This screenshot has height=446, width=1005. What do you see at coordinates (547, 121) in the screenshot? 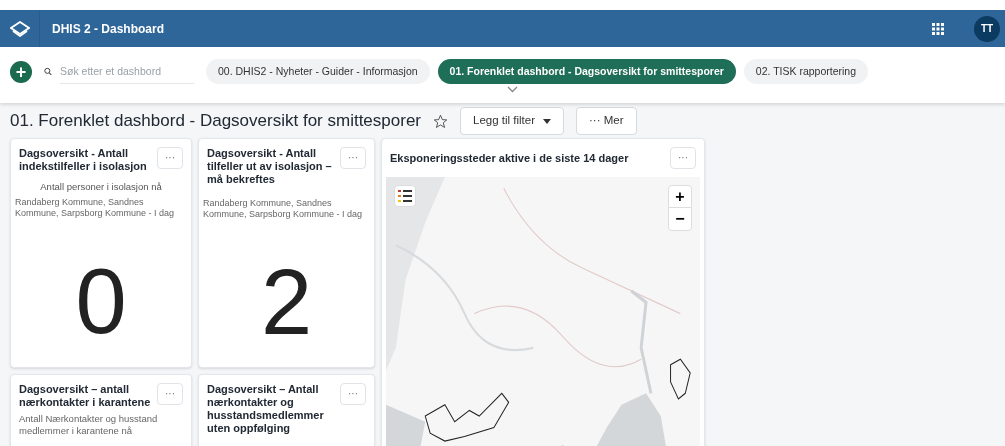
I see `caret-icon` at bounding box center [547, 121].